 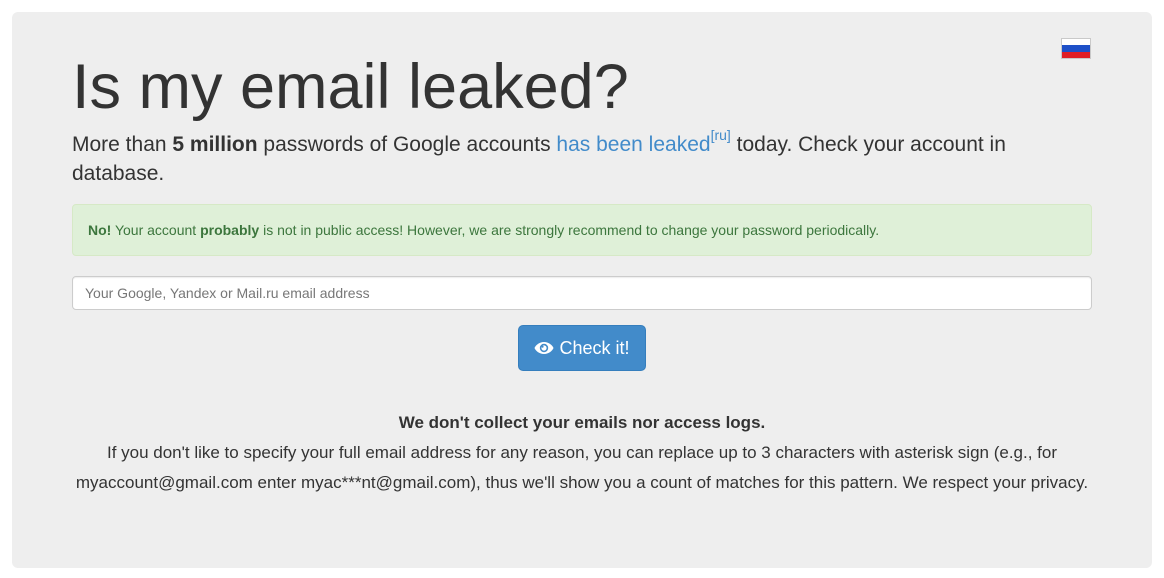 What do you see at coordinates (215, 144) in the screenshot?
I see `lead-highlight: 5 million` at bounding box center [215, 144].